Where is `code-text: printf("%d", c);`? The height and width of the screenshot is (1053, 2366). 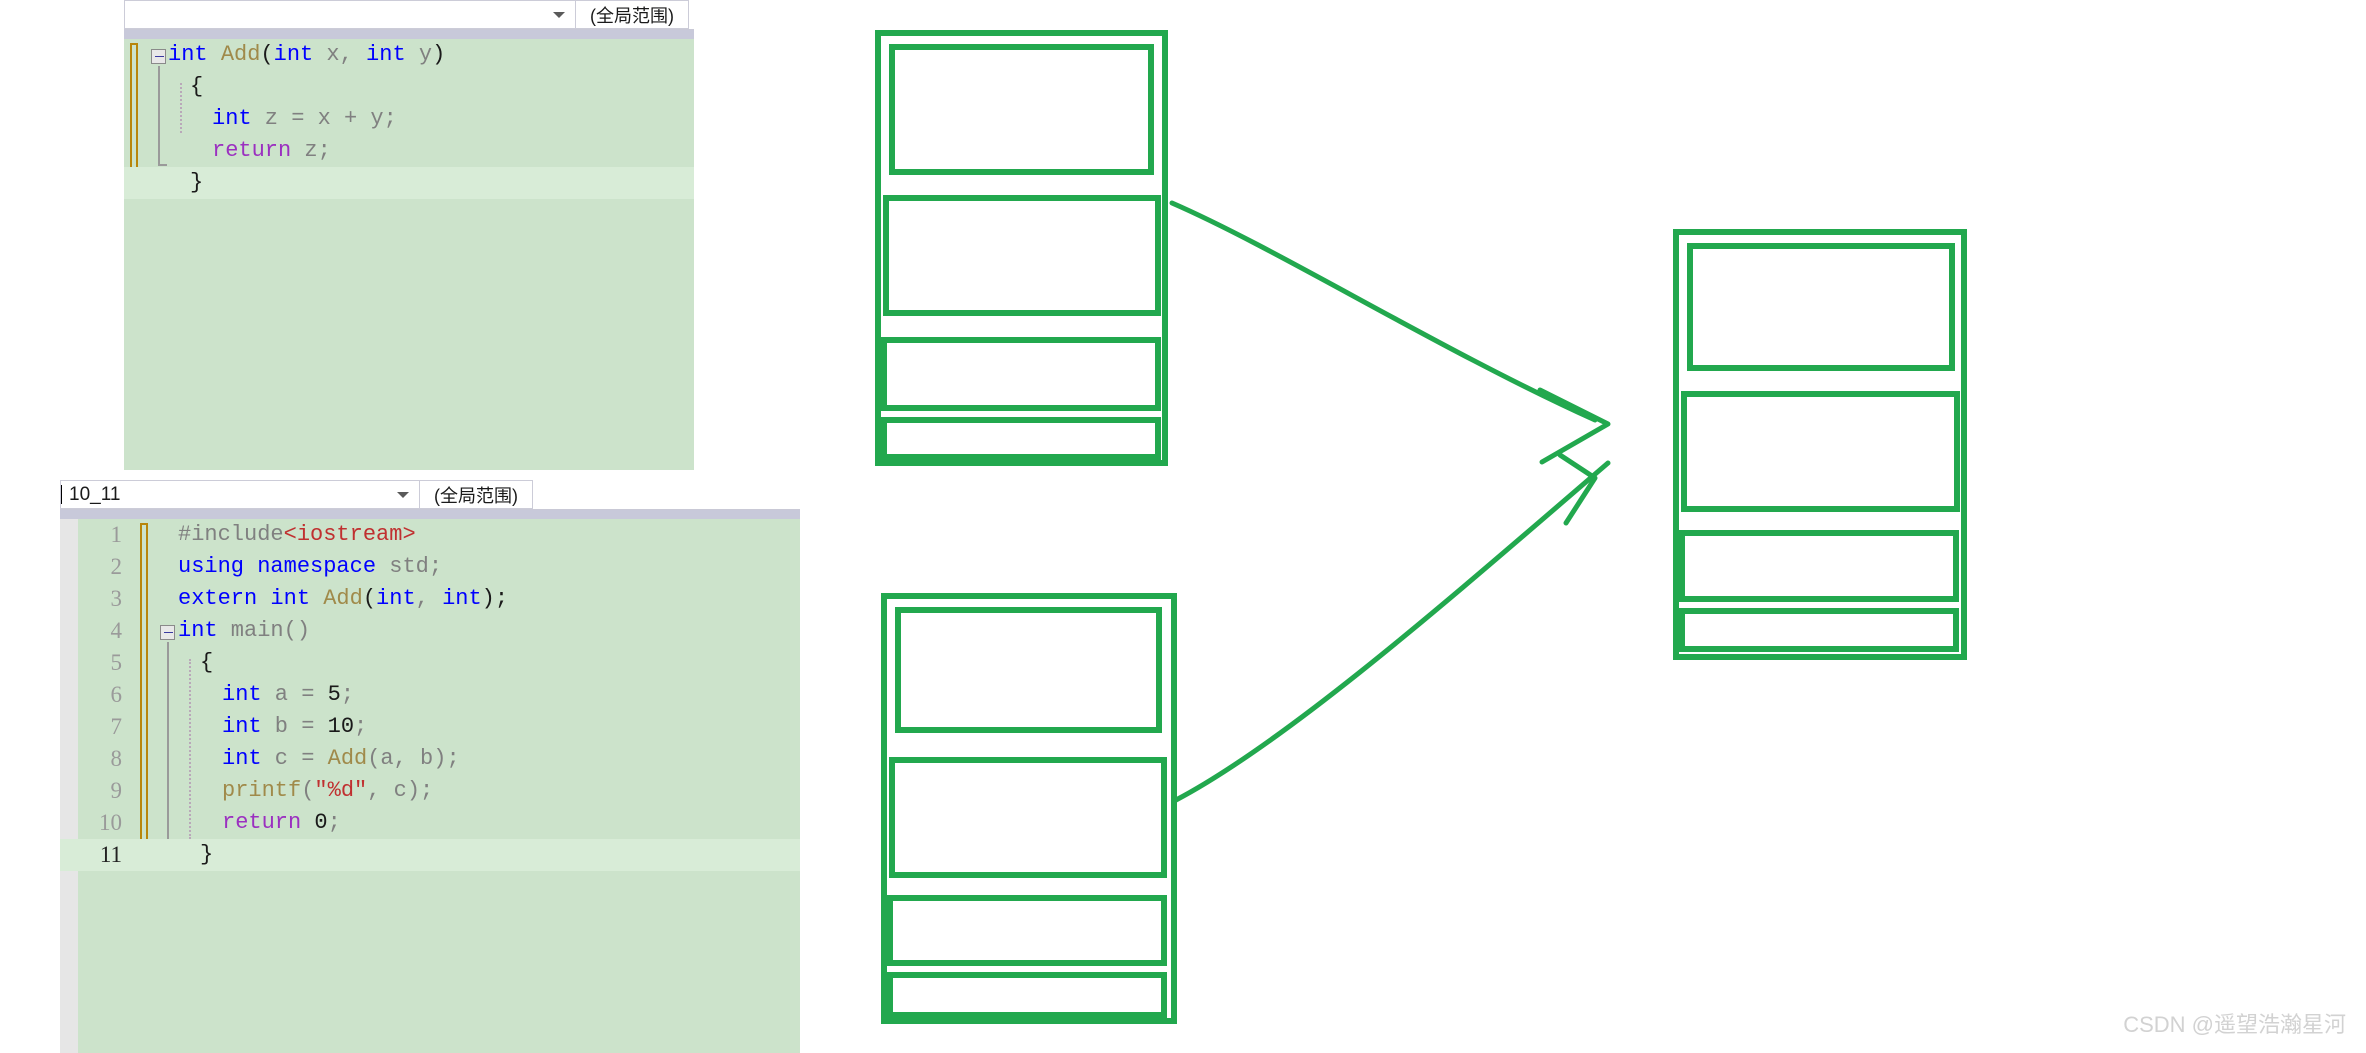
code-text: printf("%d", c); is located at coordinates (327, 791).